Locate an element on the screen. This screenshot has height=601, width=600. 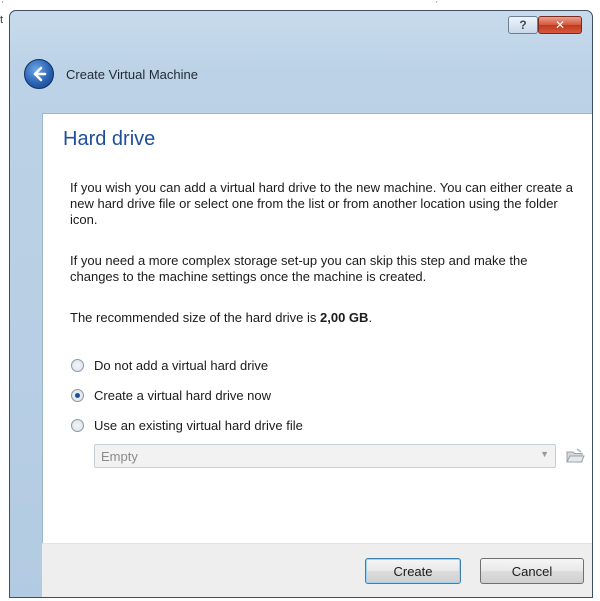
wizard-header: Create Virtual Machine is located at coordinates (301, 76).